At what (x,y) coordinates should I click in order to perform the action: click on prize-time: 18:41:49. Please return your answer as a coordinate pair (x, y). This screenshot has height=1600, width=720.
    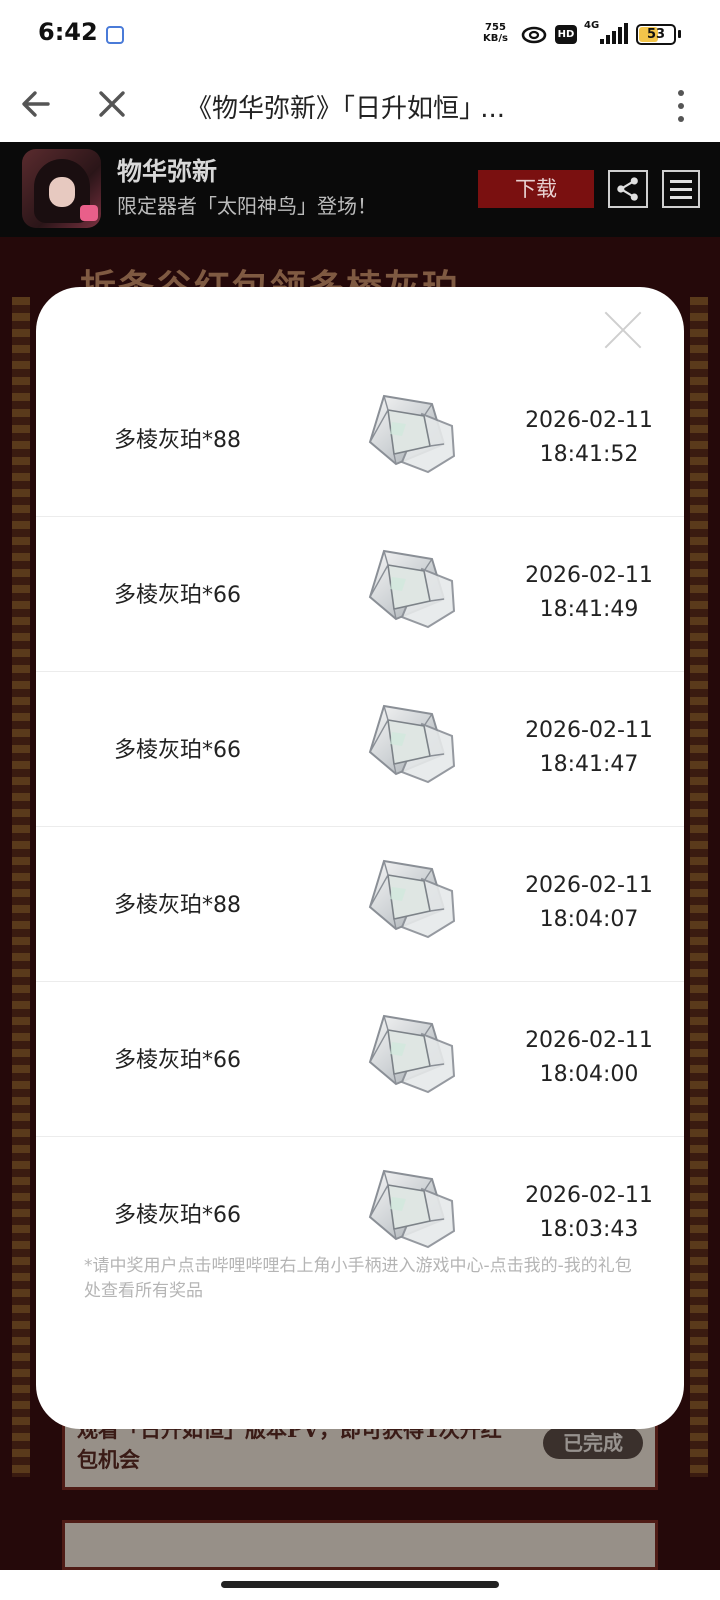
    Looking at the image, I should click on (589, 609).